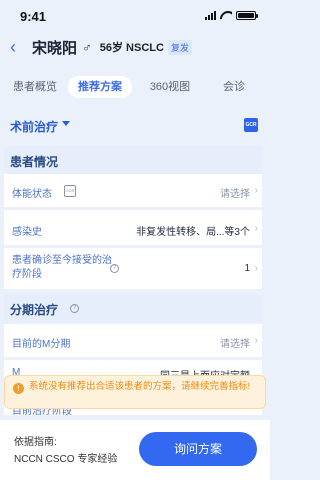 The height and width of the screenshot is (480, 320). I want to click on caret-down-icon, so click(66, 123).